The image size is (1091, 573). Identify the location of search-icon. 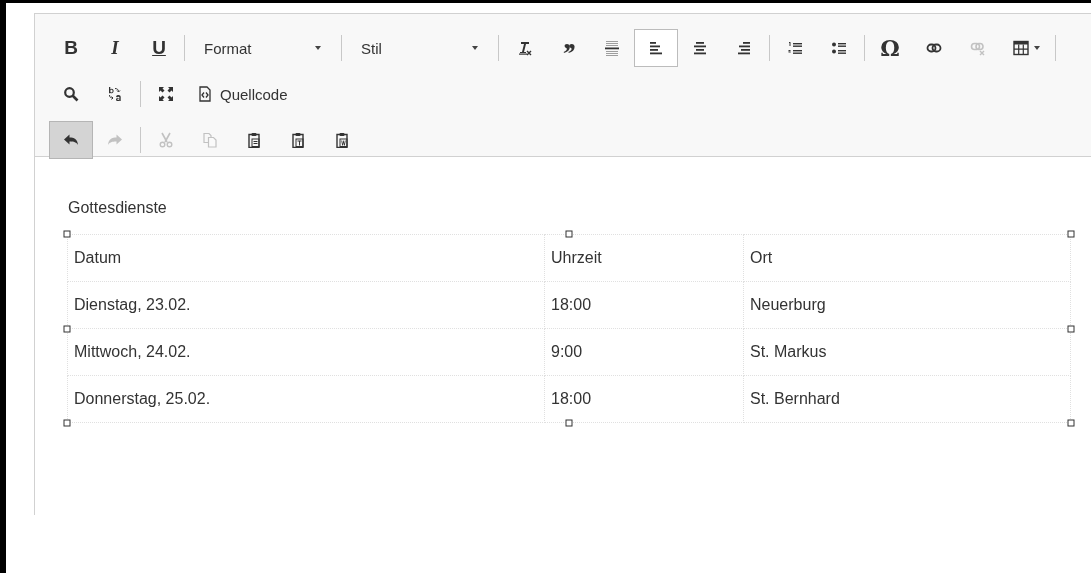
(71, 94).